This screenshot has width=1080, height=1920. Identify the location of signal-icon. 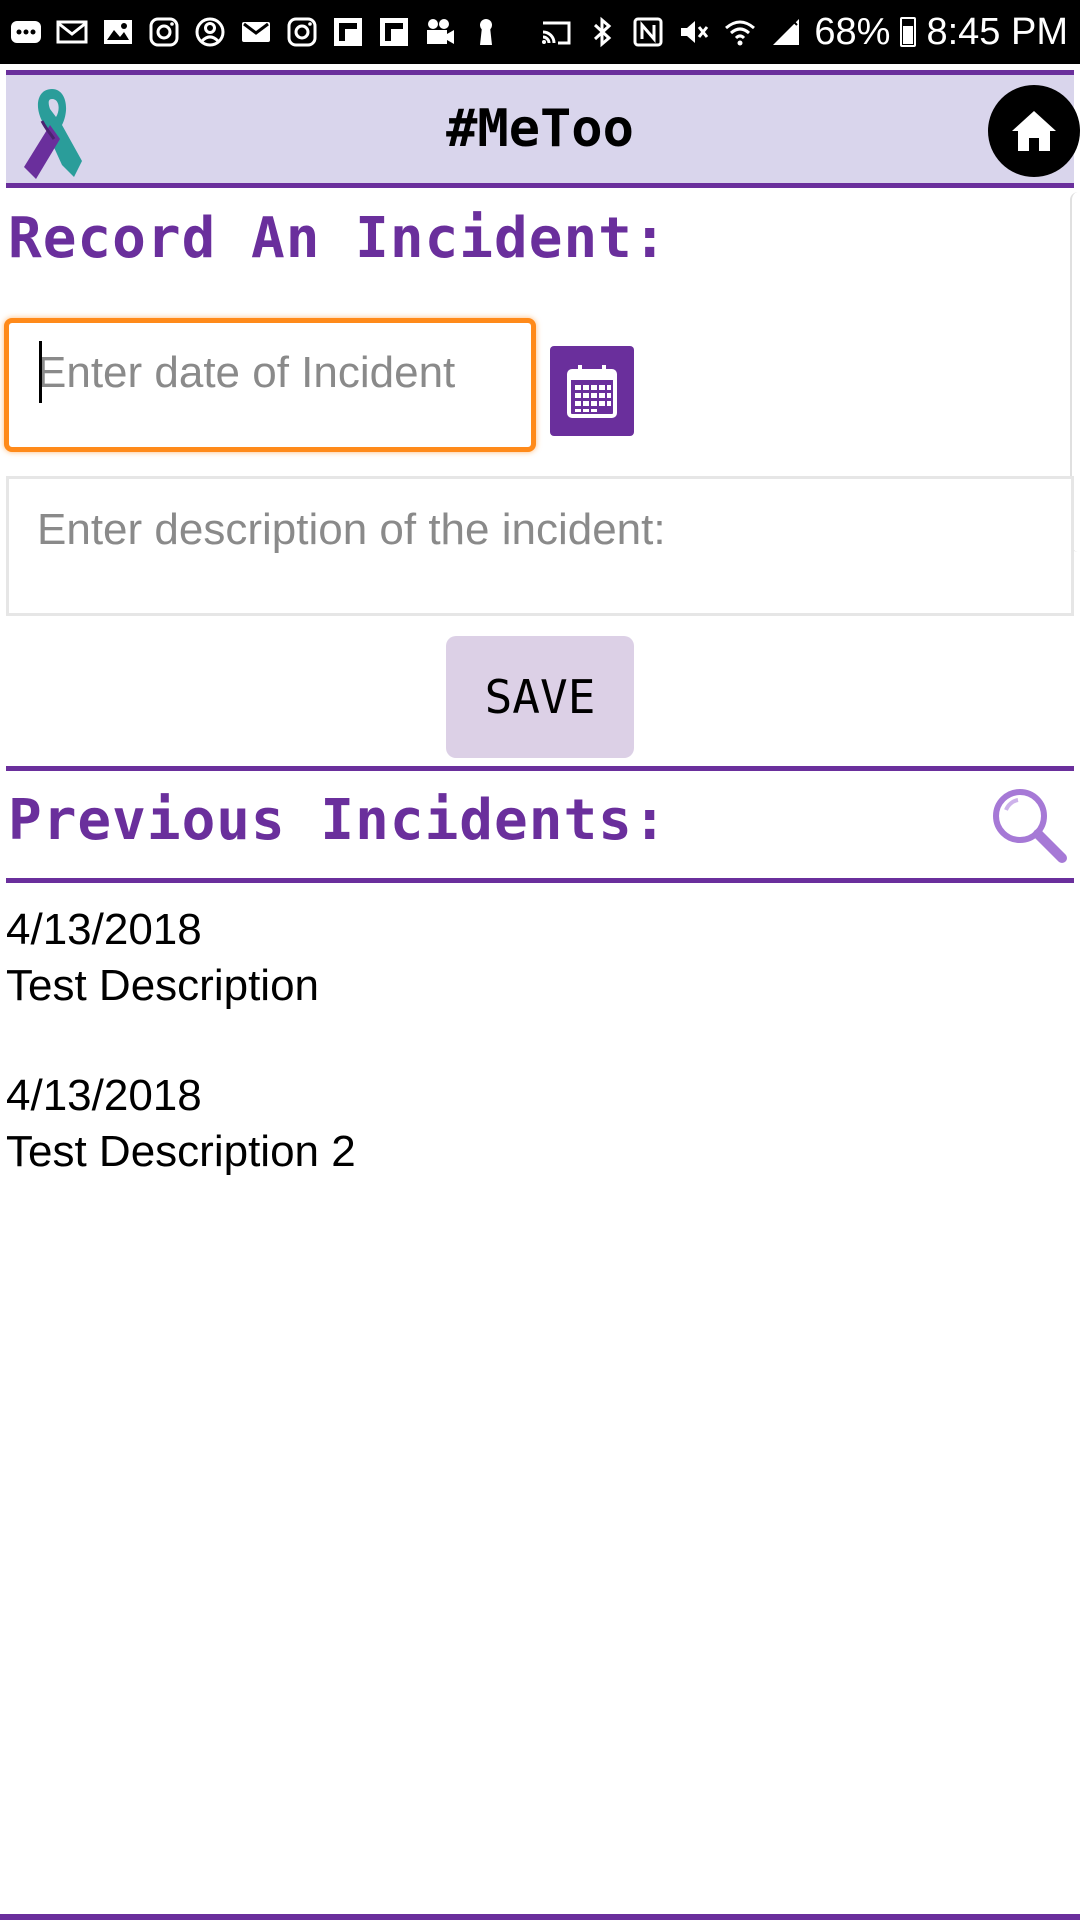
(786, 32).